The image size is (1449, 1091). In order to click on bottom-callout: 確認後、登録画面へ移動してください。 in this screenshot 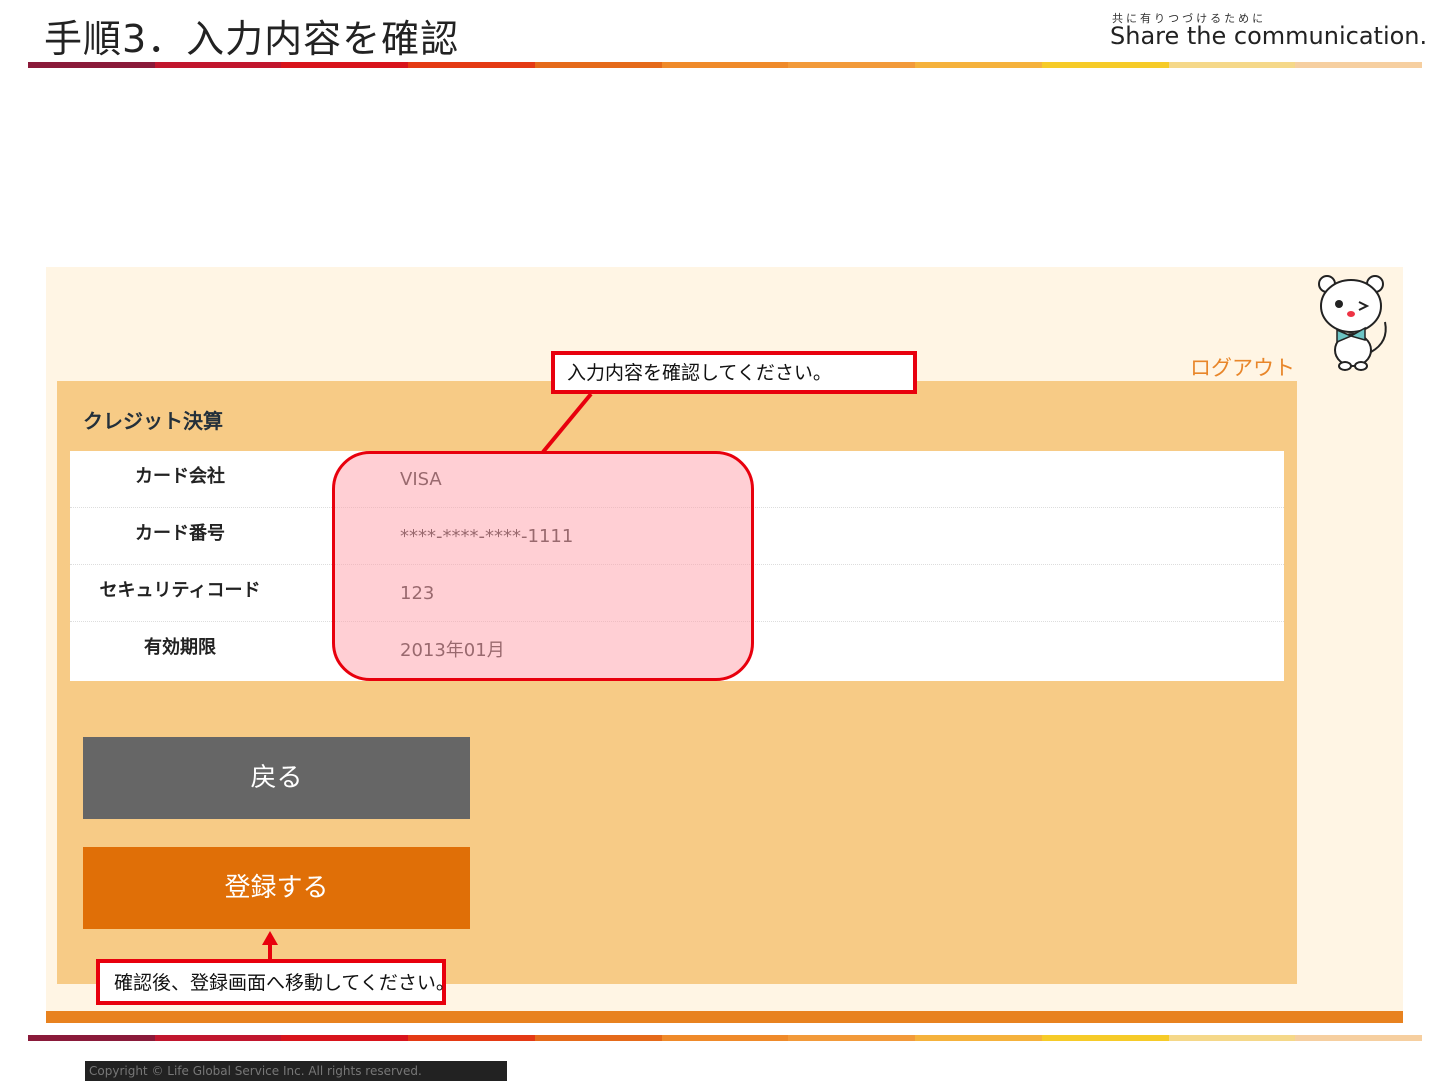, I will do `click(275, 982)`.